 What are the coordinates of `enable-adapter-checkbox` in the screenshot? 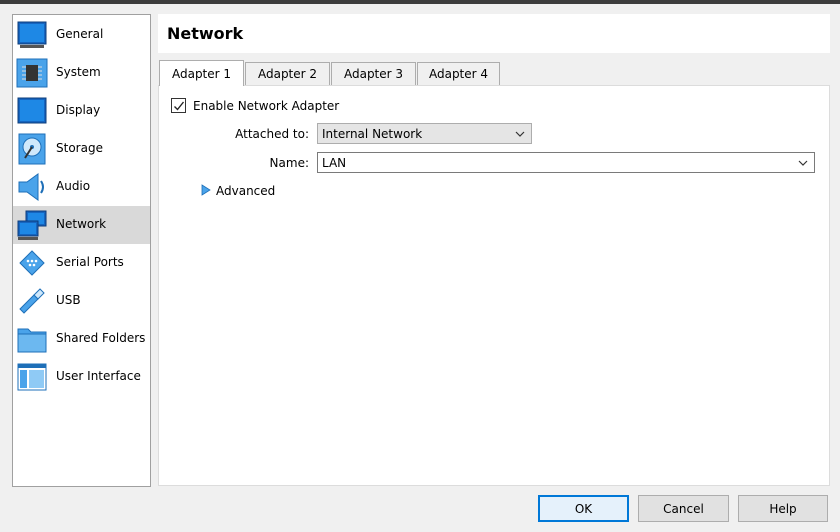 It's located at (178, 105).